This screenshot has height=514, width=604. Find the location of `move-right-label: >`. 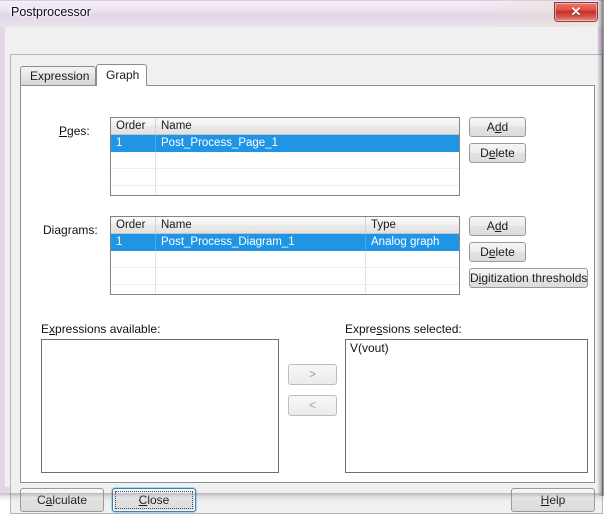

move-right-label: > is located at coordinates (312, 374).